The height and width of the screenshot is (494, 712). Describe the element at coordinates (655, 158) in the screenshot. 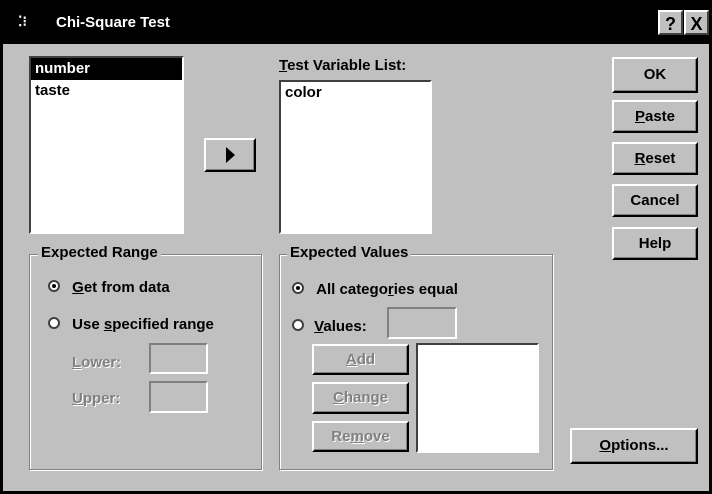

I see `reset-button: Reset` at that location.